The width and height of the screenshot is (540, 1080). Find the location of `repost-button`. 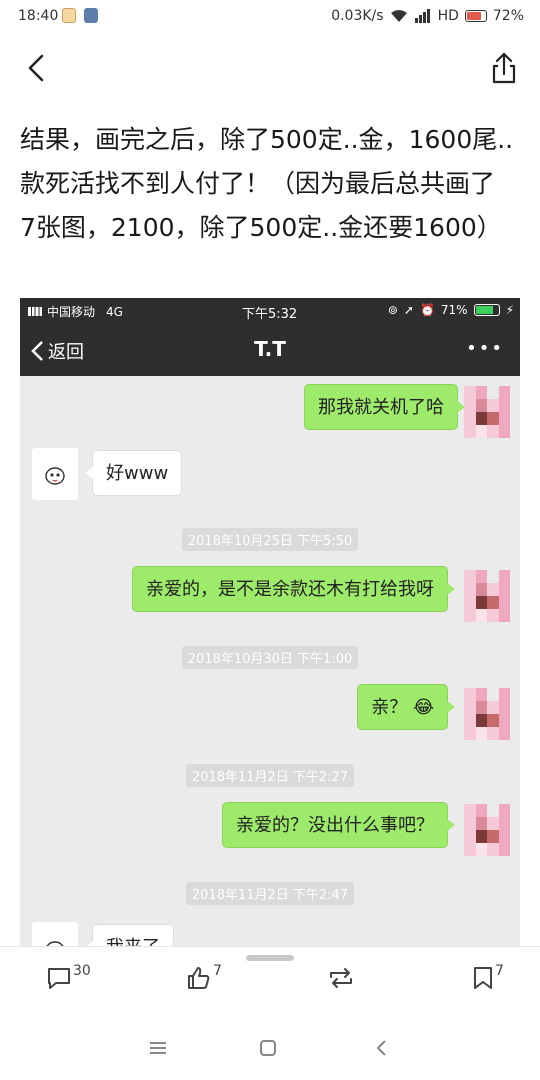

repost-button is located at coordinates (341, 978).